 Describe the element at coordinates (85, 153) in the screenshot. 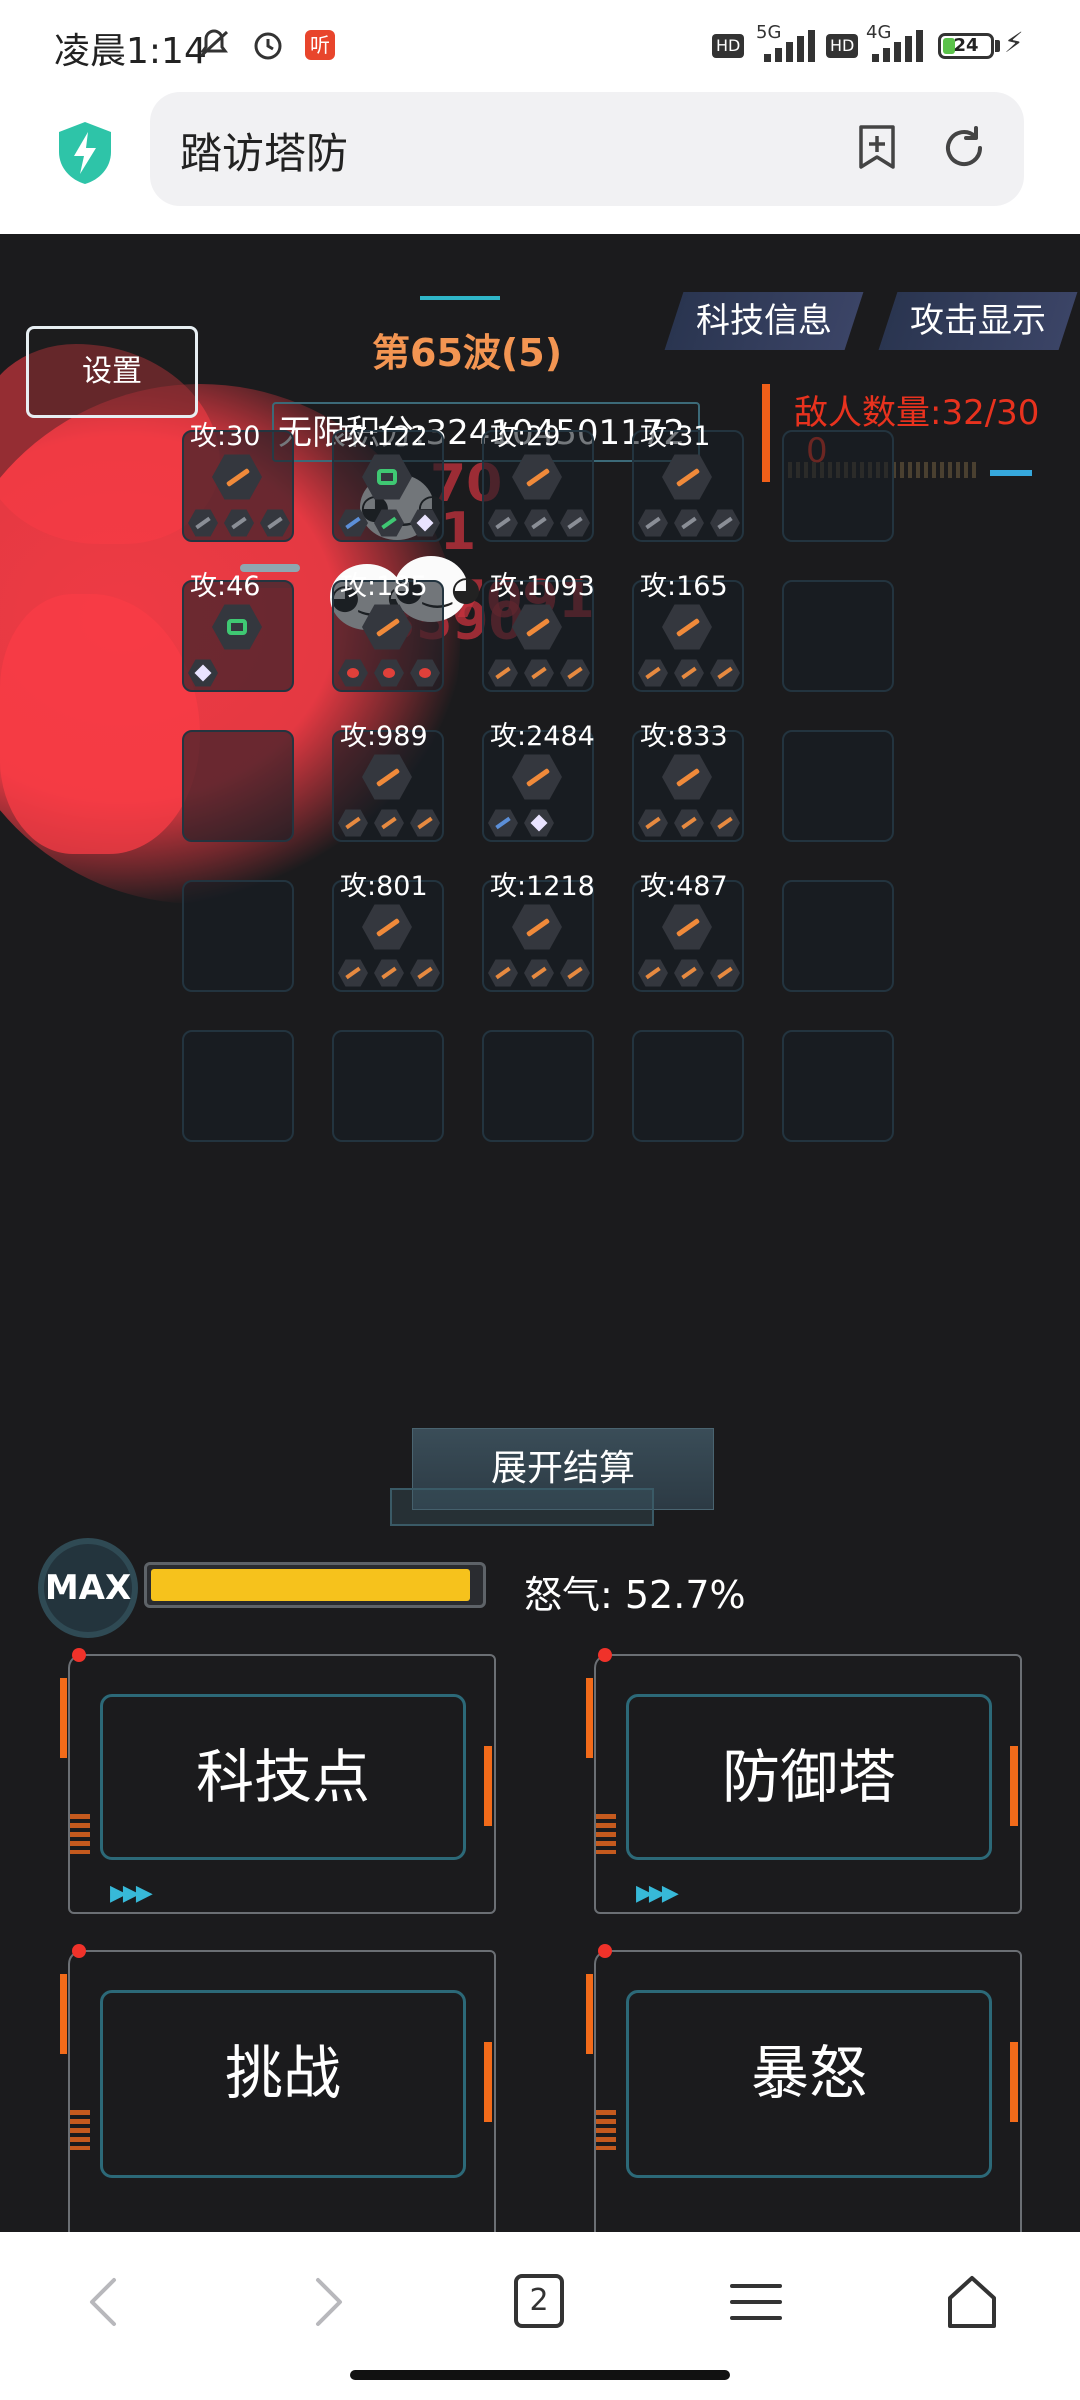

I see `shield-bolt-icon` at that location.